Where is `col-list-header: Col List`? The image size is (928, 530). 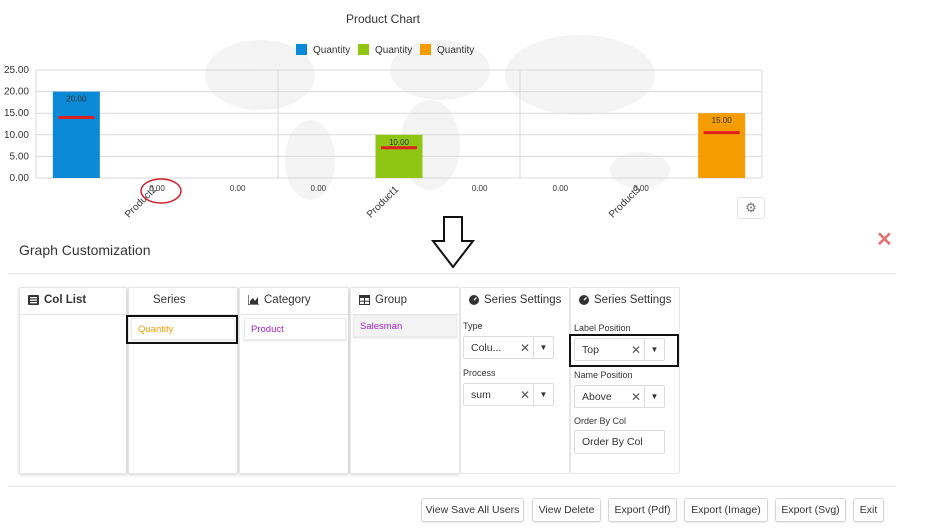 col-list-header: Col List is located at coordinates (73, 300).